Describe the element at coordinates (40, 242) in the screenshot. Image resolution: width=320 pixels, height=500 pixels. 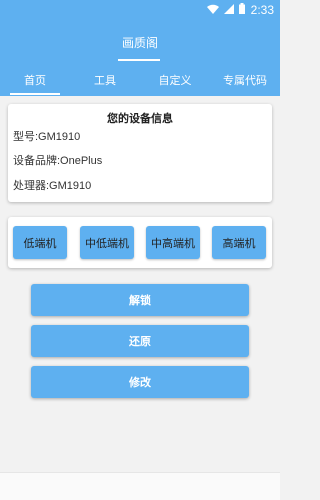
I see `low-end-button: 低端机` at that location.